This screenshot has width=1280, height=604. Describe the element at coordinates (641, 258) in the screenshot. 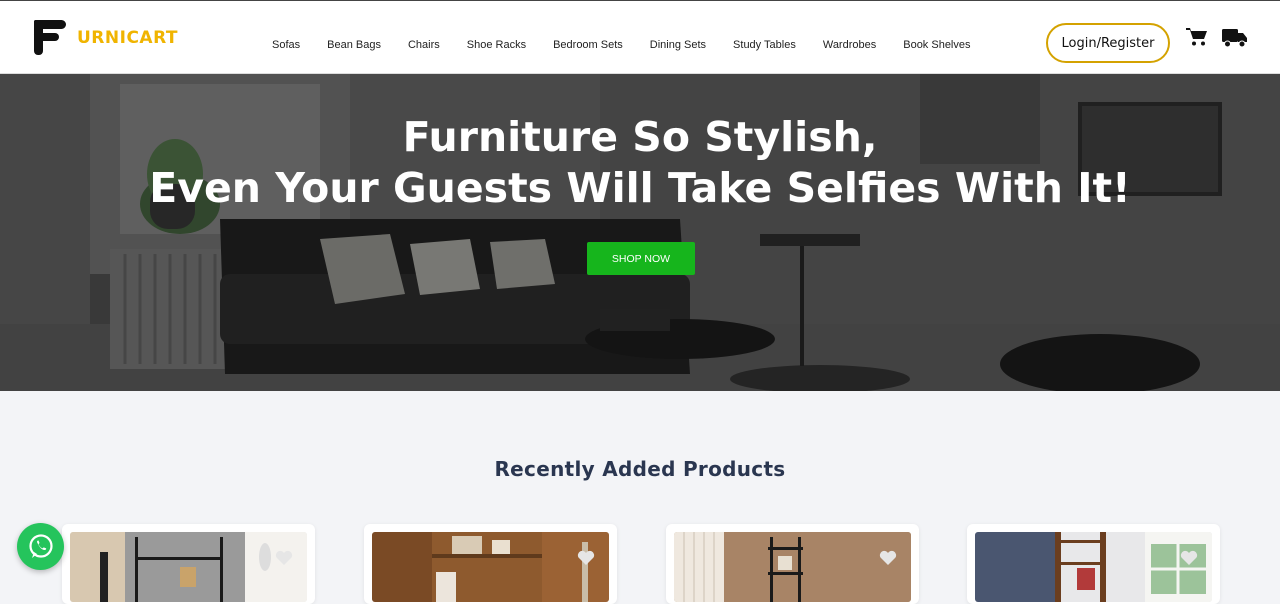

I see `shop-now-button: SHOP NOW` at that location.